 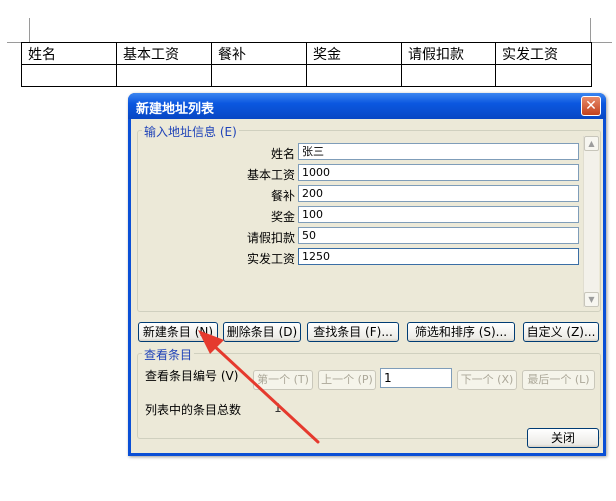 I want to click on net-salary-field: 1250, so click(x=438, y=256).